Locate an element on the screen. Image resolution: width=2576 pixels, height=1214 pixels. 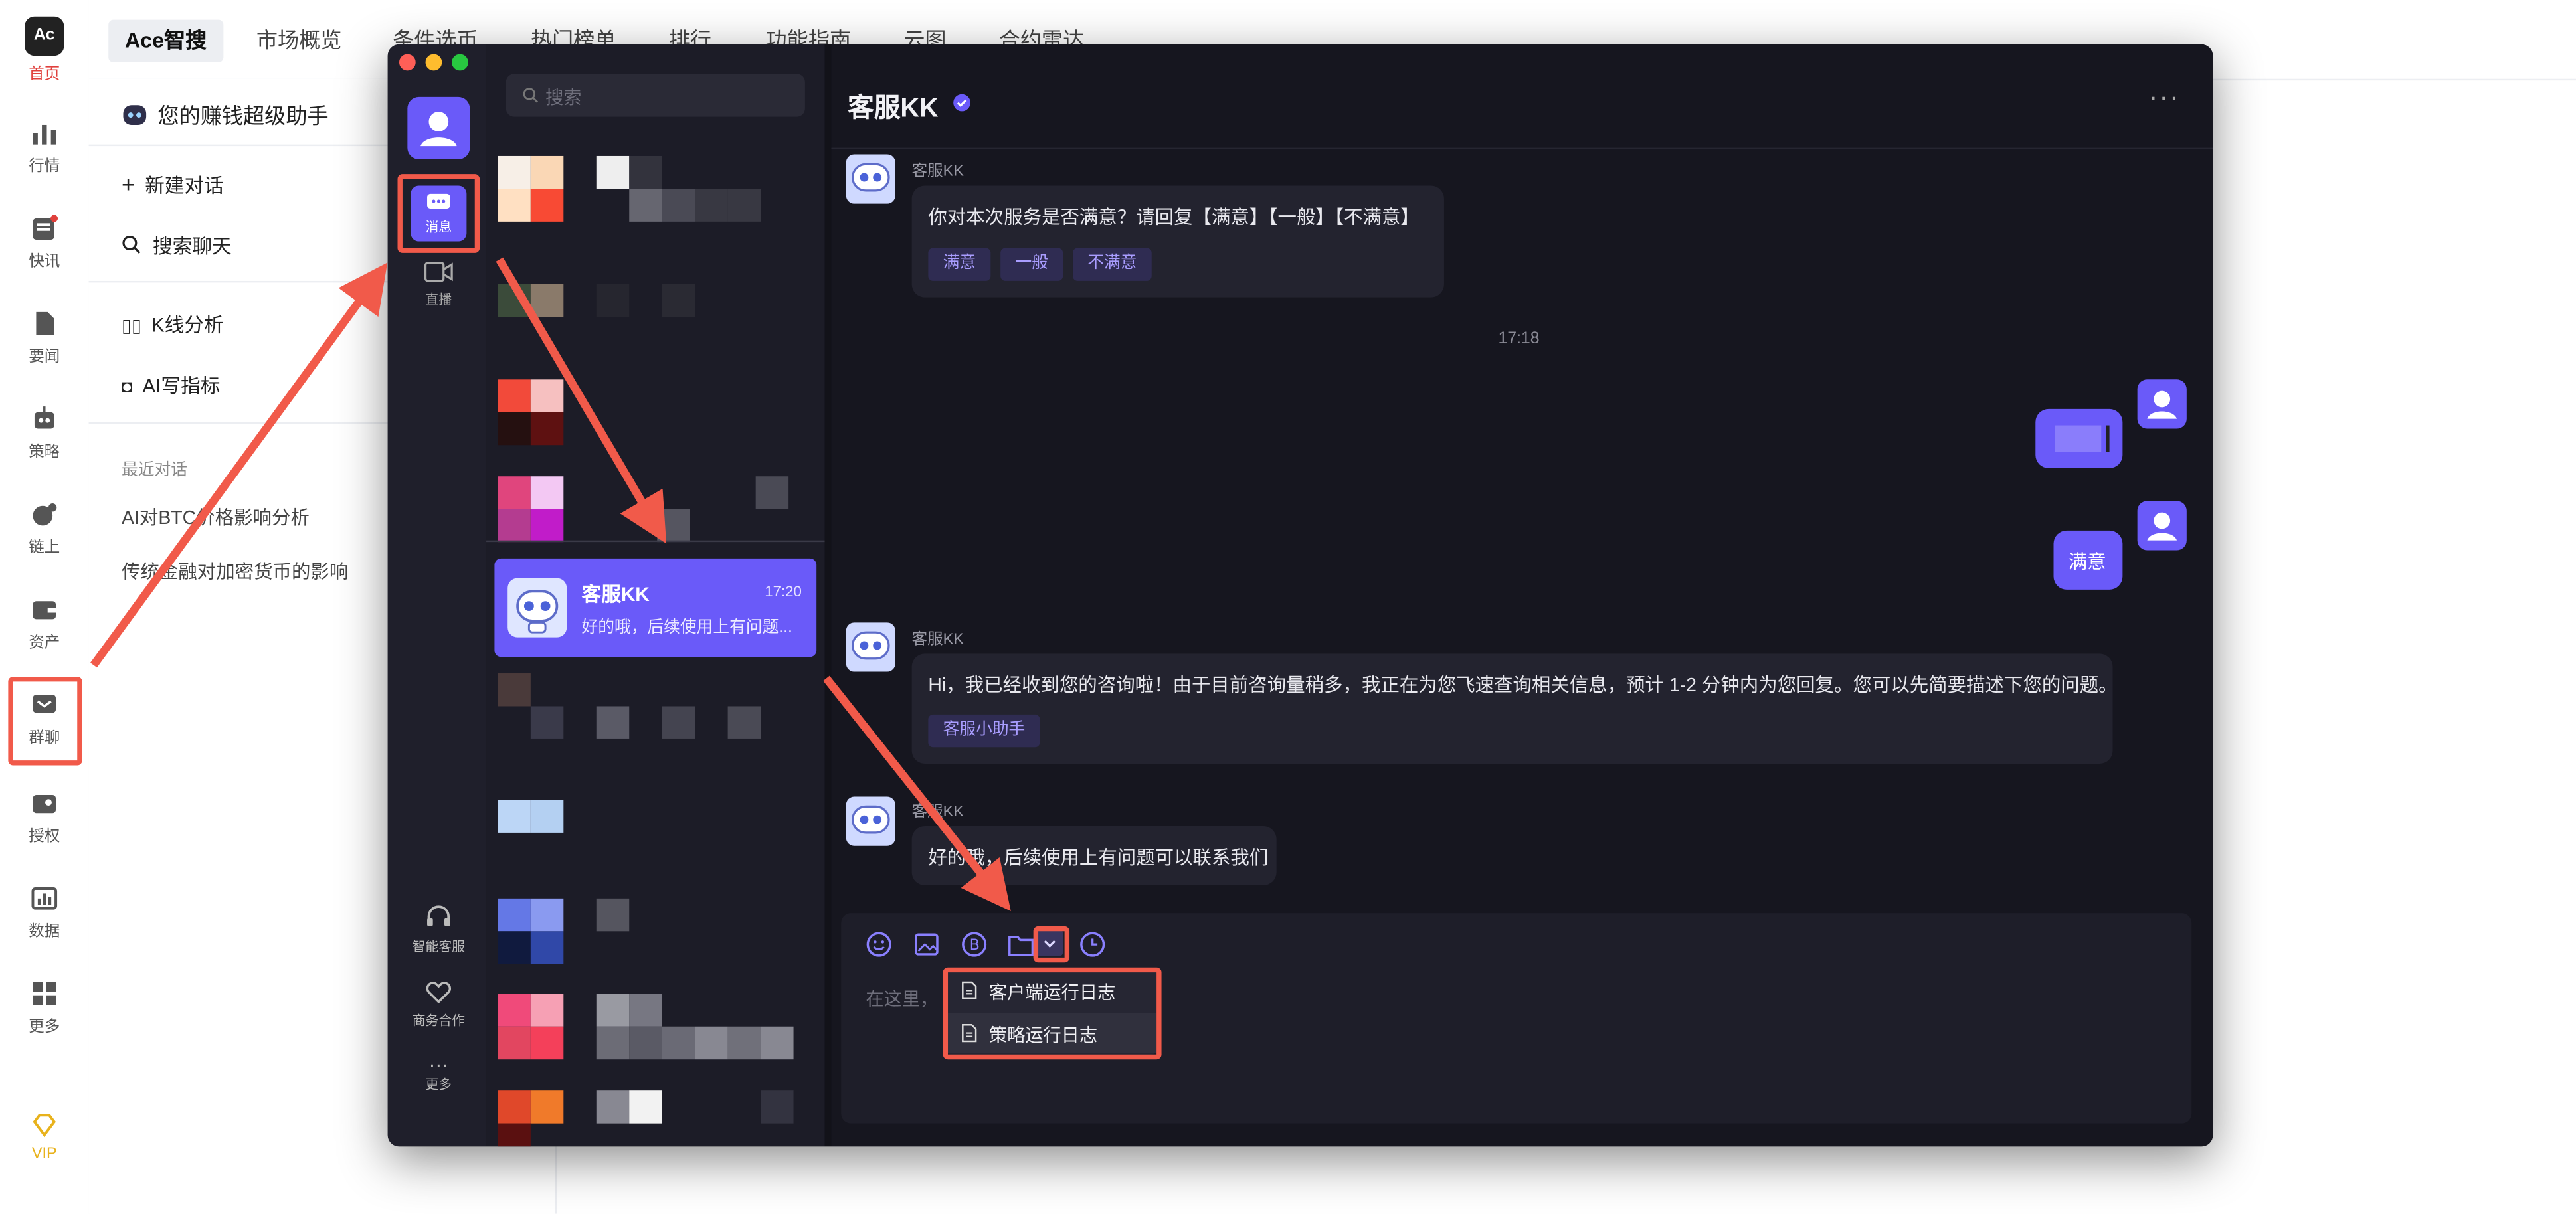
clock-icon is located at coordinates (1092, 944).